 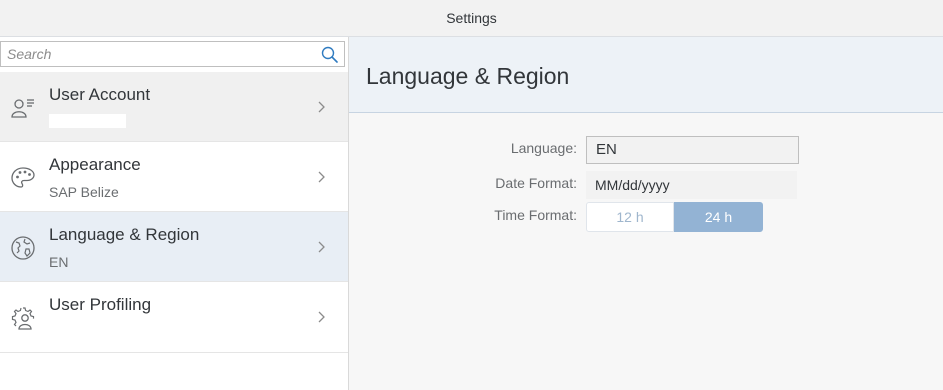 What do you see at coordinates (124, 234) in the screenshot?
I see `sidebar-item-label: Language & Region` at bounding box center [124, 234].